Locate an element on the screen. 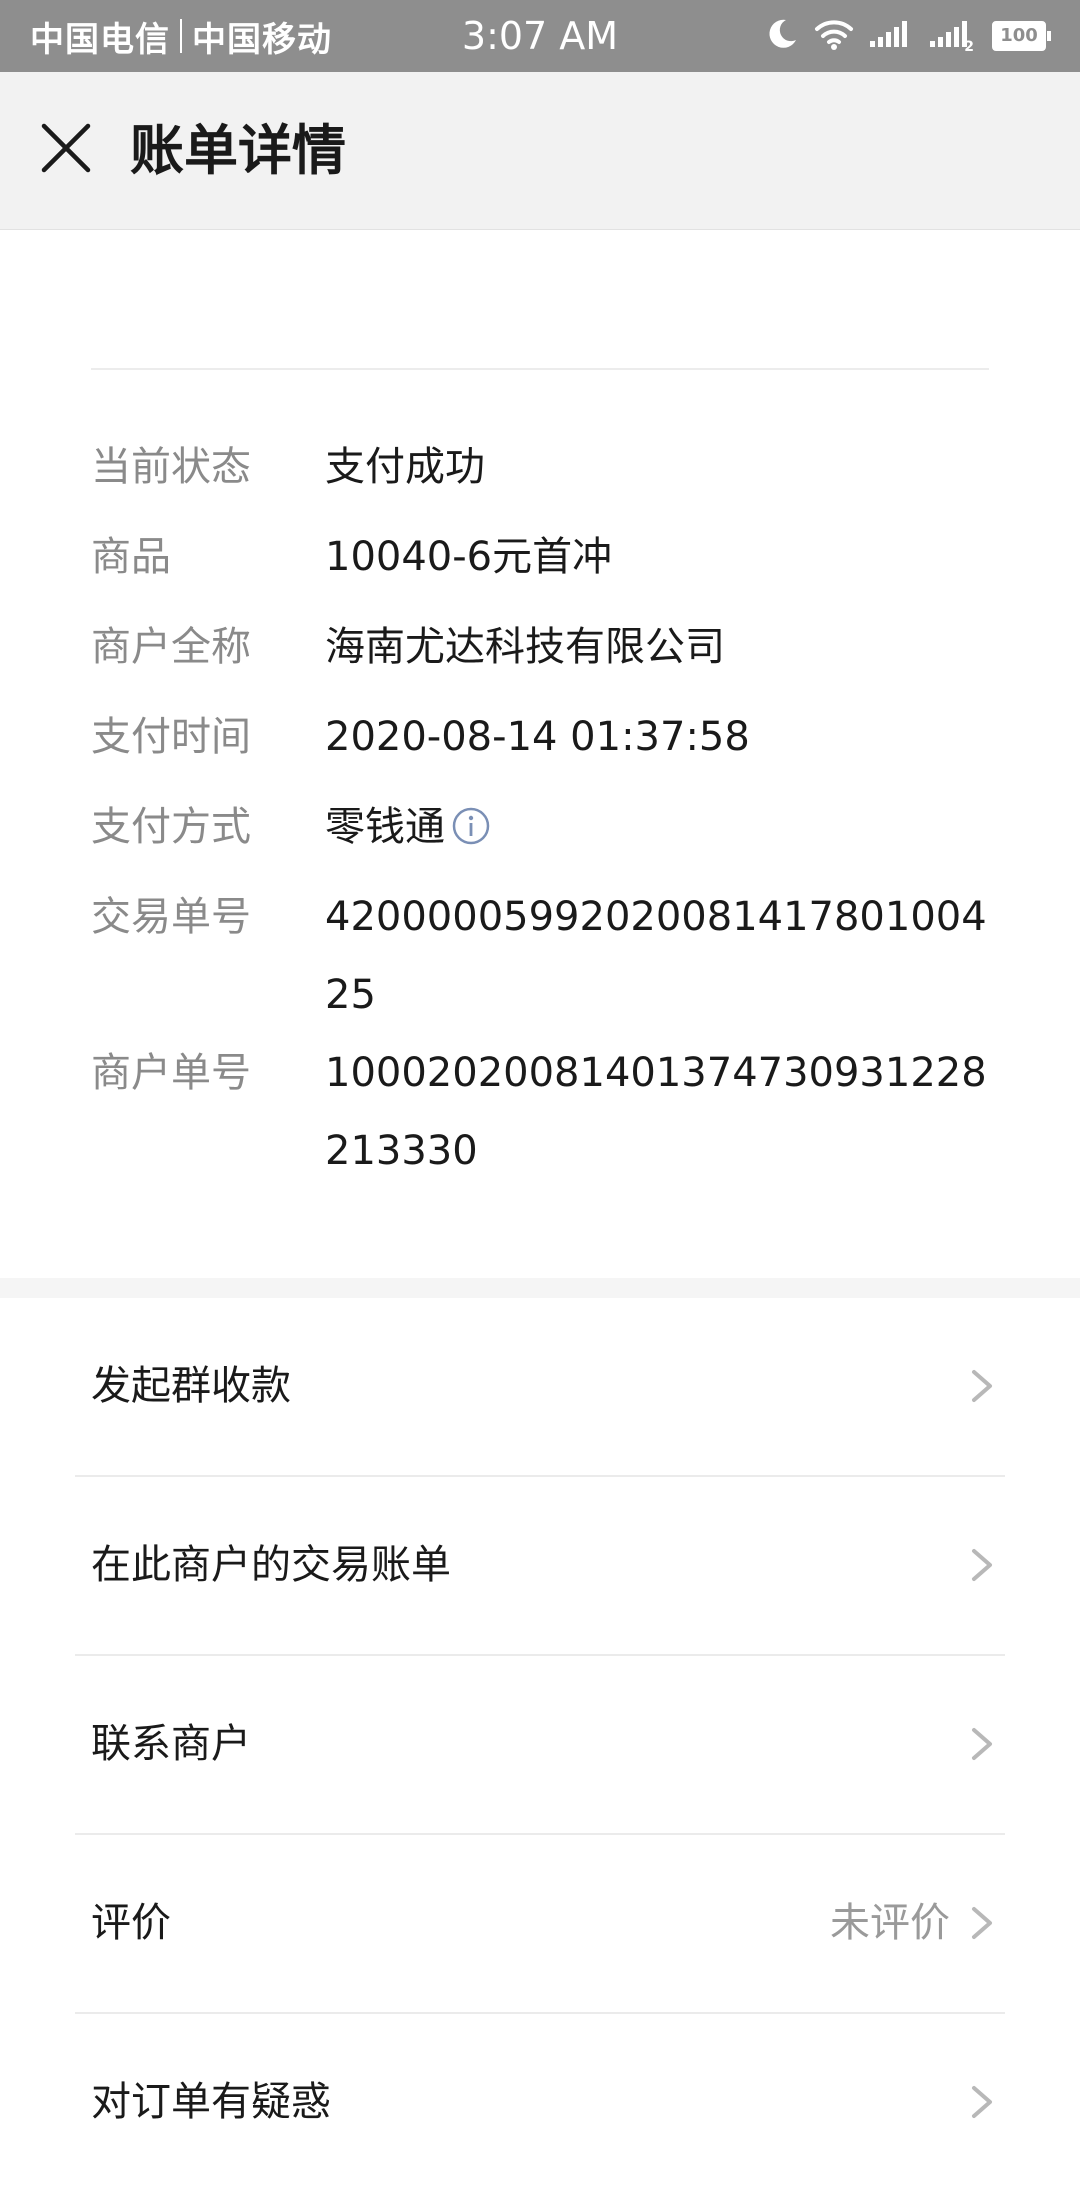 Image resolution: width=1080 pixels, height=2191 pixels. rating-status: 未评价 is located at coordinates (890, 1923).